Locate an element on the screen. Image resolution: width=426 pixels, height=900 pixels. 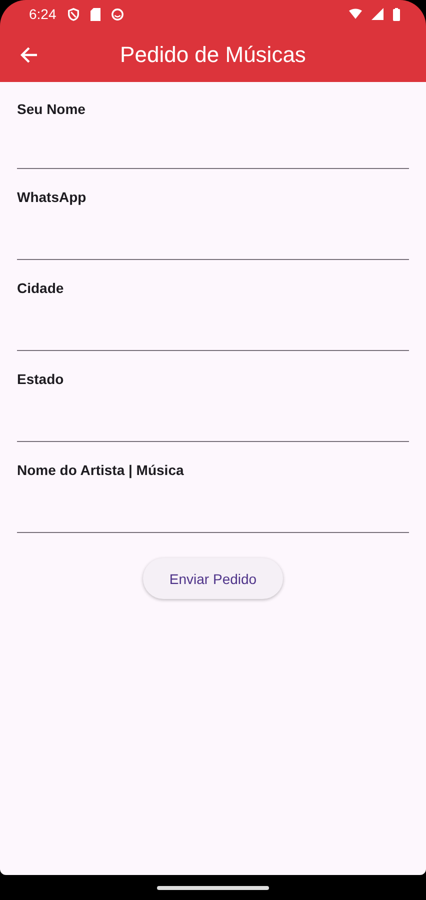
sd-card-icon is located at coordinates (95, 14).